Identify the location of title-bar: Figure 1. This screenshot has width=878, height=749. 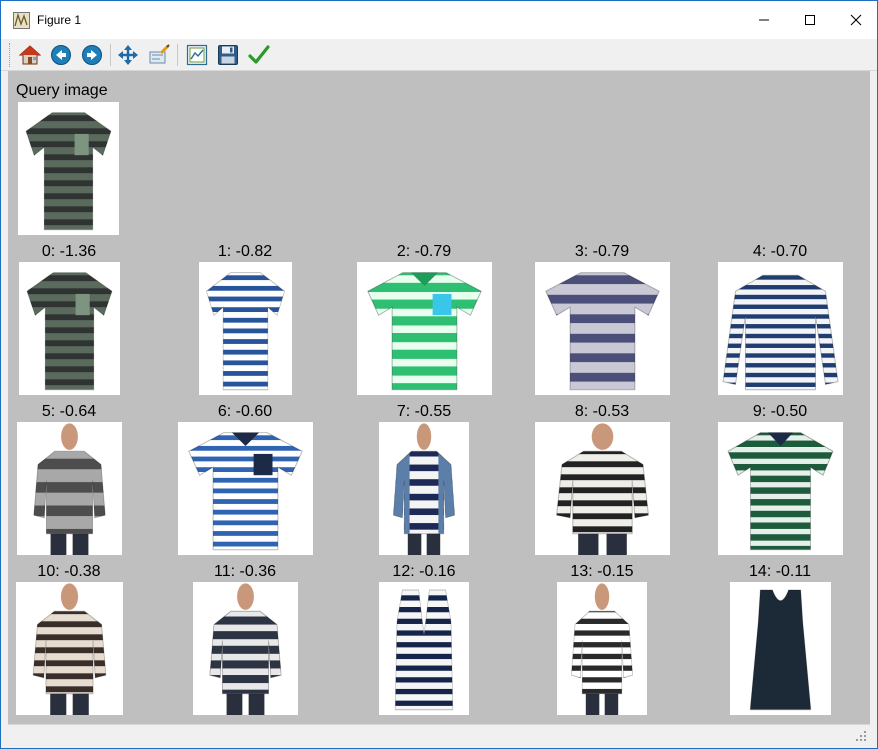
(439, 20).